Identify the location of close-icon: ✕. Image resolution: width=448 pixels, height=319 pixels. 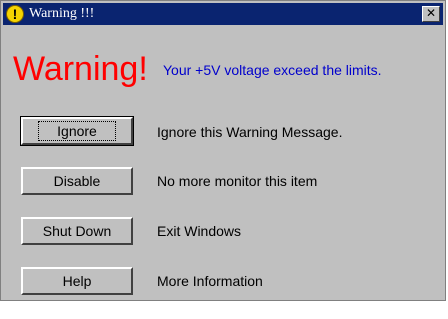
(431, 14).